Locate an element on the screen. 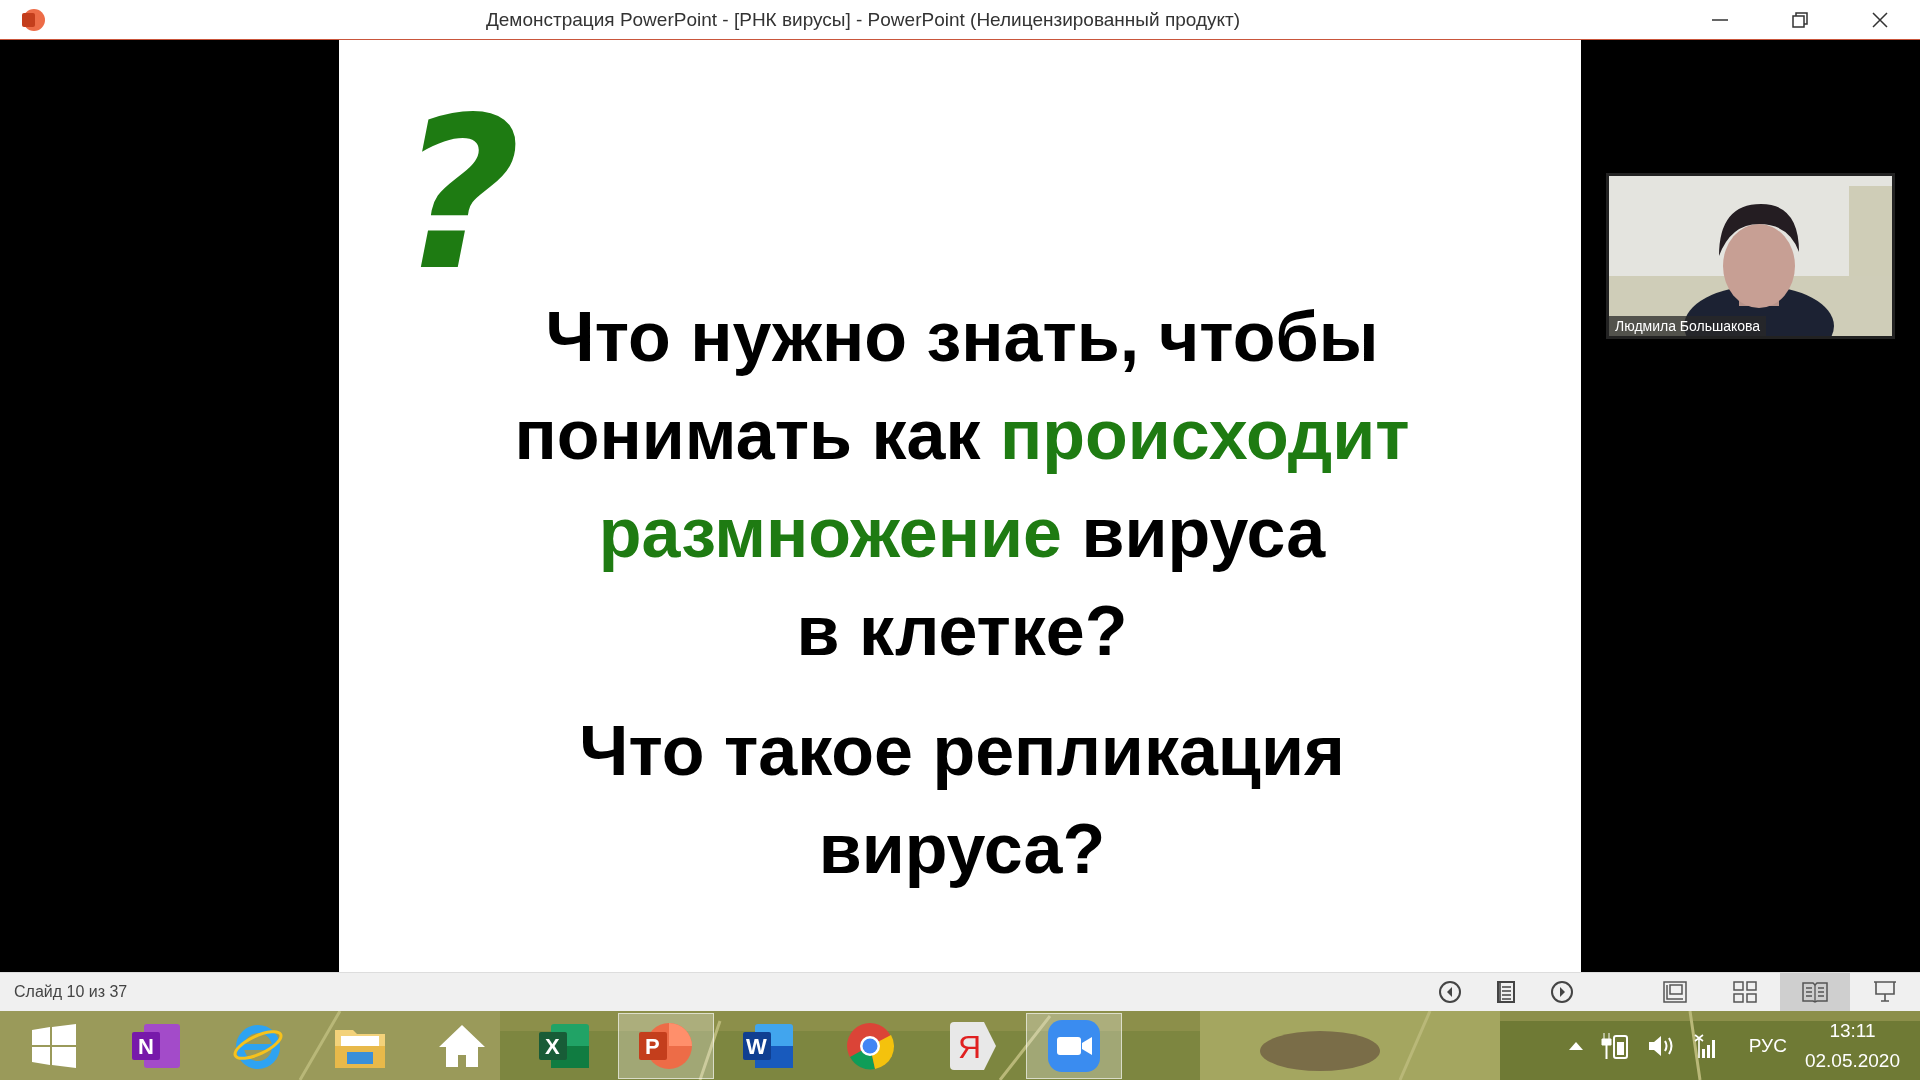 The height and width of the screenshot is (1080, 1920). language-indicator: РУС is located at coordinates (1767, 1045).